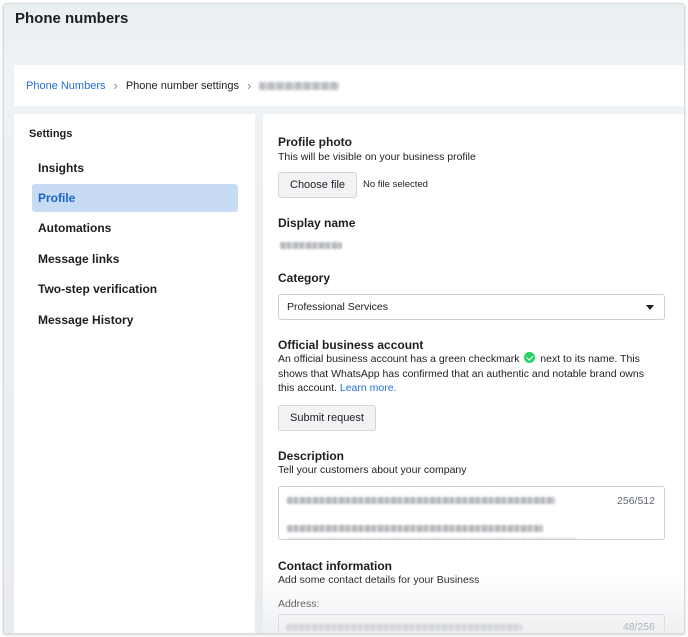 This screenshot has width=688, height=637. What do you see at coordinates (404, 627) in the screenshot?
I see `address-redacted-value` at bounding box center [404, 627].